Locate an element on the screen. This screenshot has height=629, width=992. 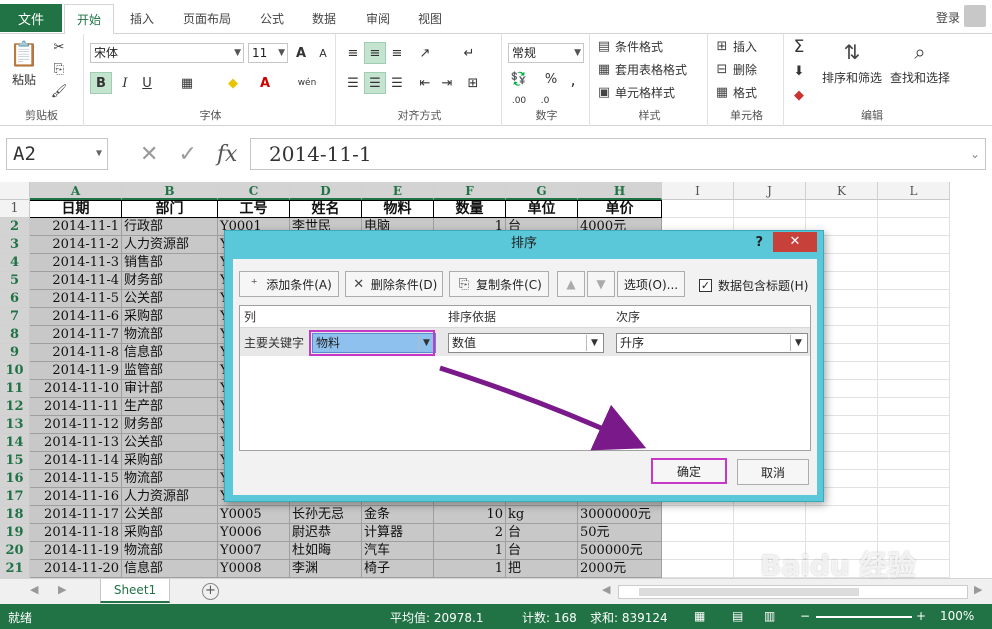
annotation-arrow is located at coordinates (543, 408).